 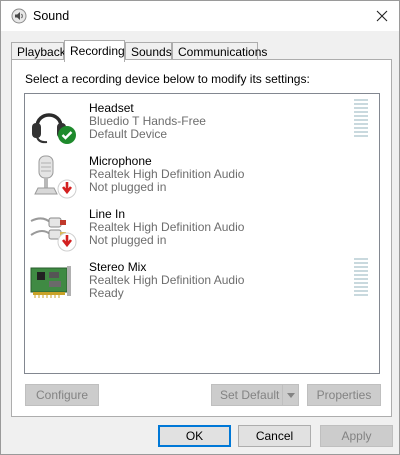 I want to click on close-button, so click(x=382, y=16).